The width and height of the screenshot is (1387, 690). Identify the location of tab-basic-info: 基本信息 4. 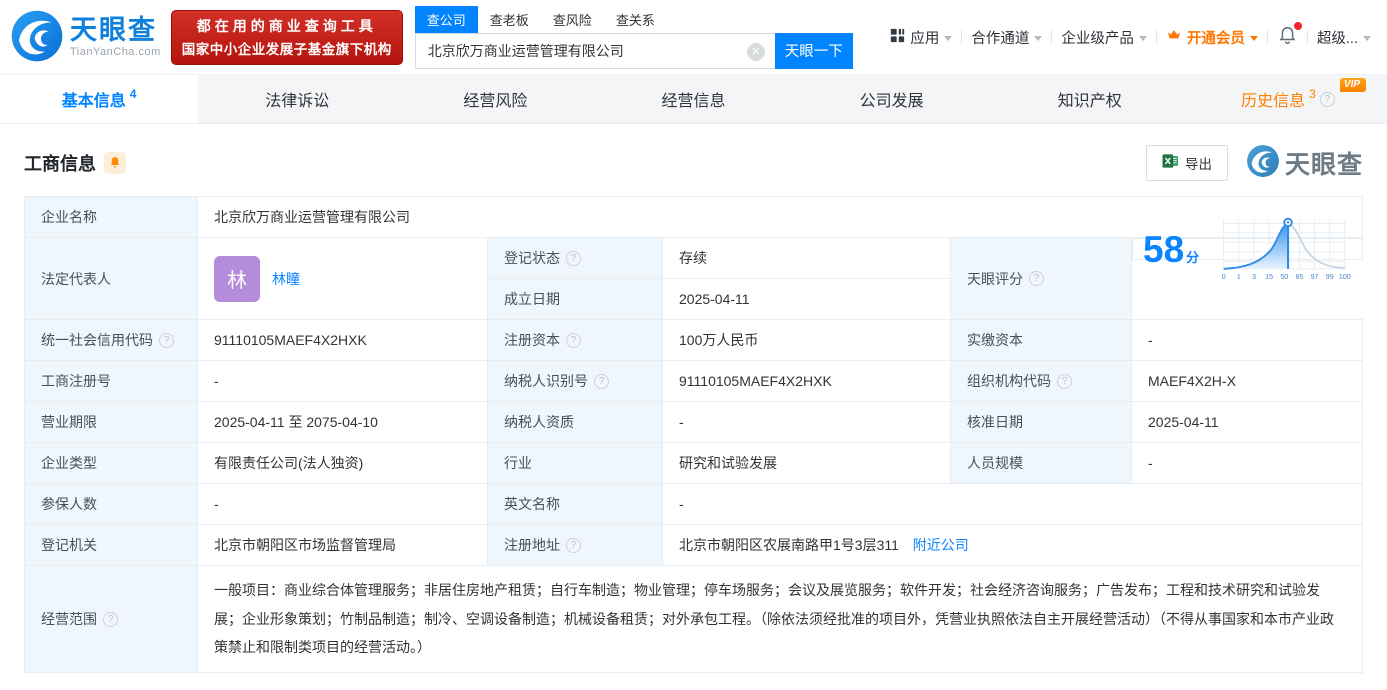
(99, 99).